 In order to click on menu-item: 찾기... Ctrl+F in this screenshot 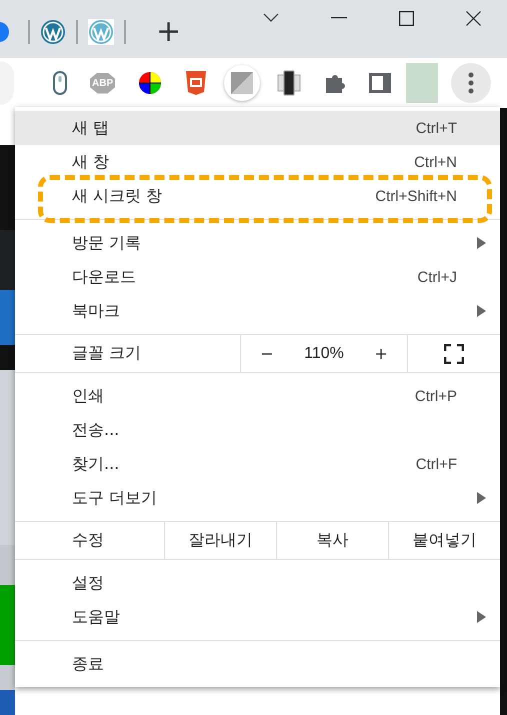, I will do `click(257, 464)`.